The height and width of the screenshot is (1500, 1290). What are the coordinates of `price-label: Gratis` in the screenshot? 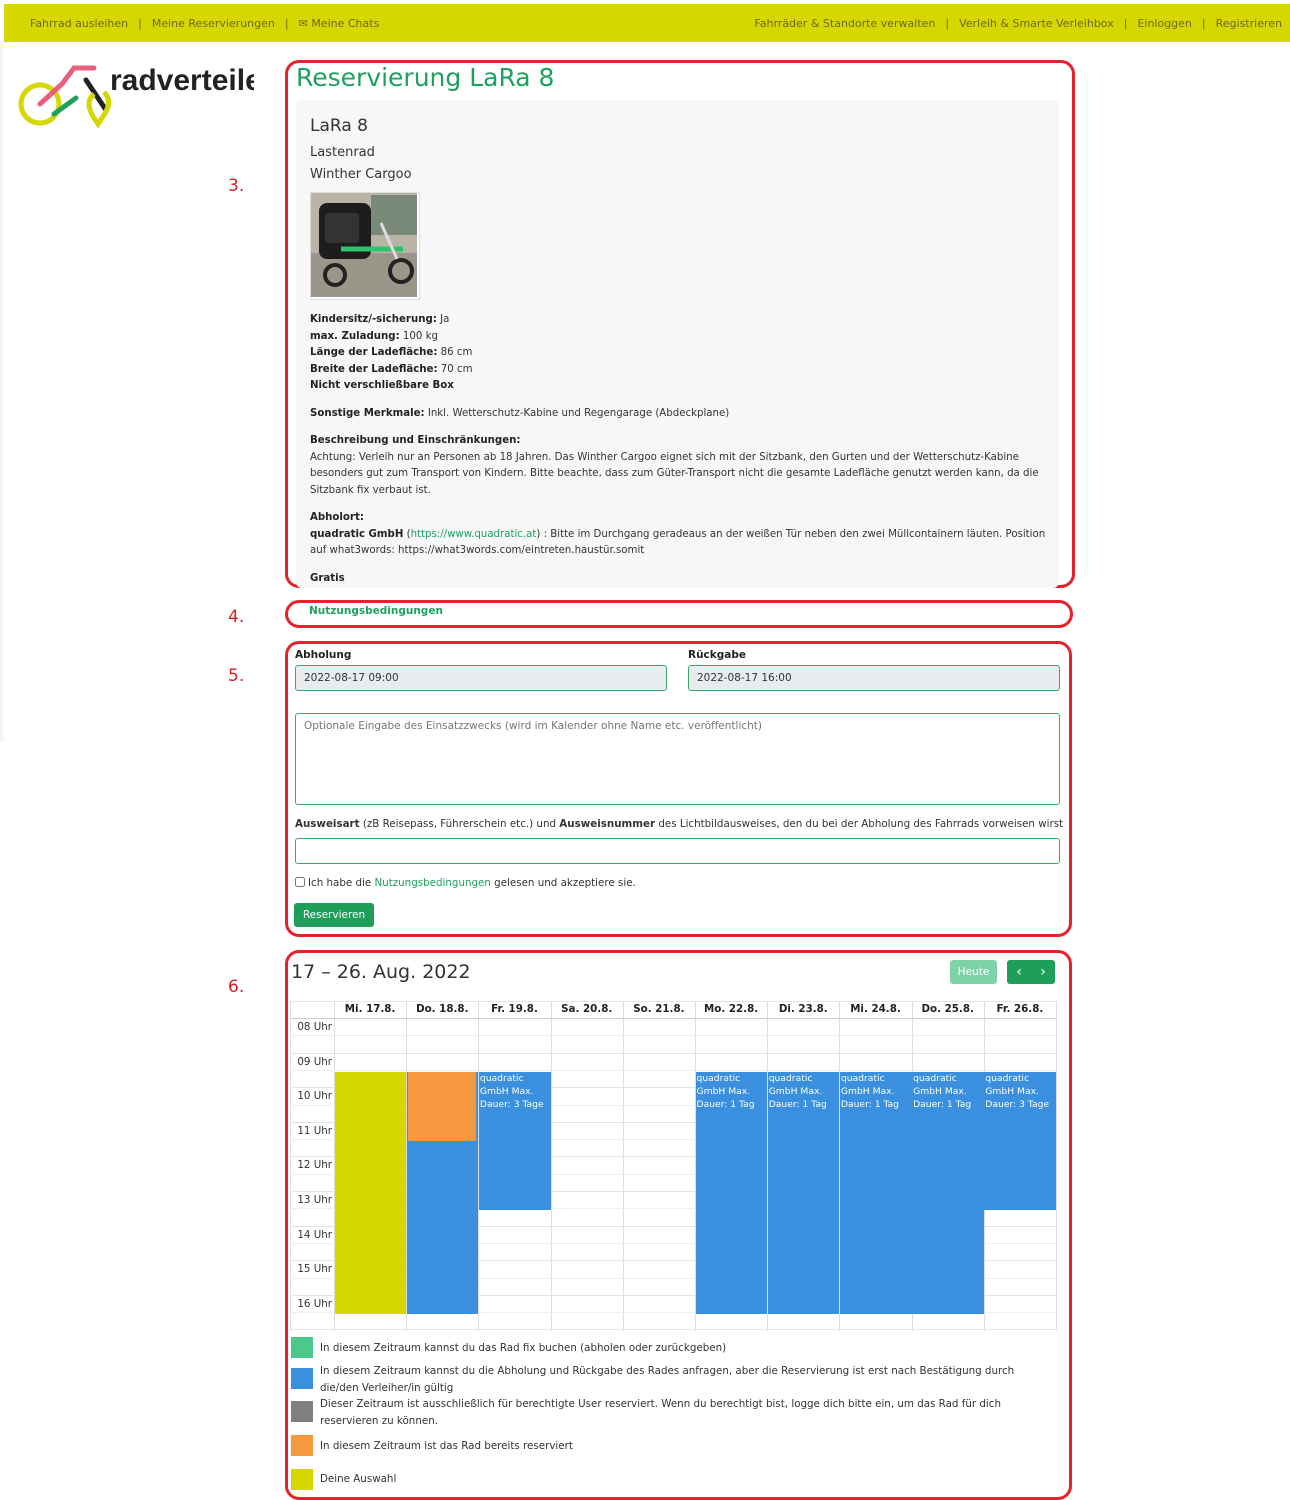 It's located at (327, 578).